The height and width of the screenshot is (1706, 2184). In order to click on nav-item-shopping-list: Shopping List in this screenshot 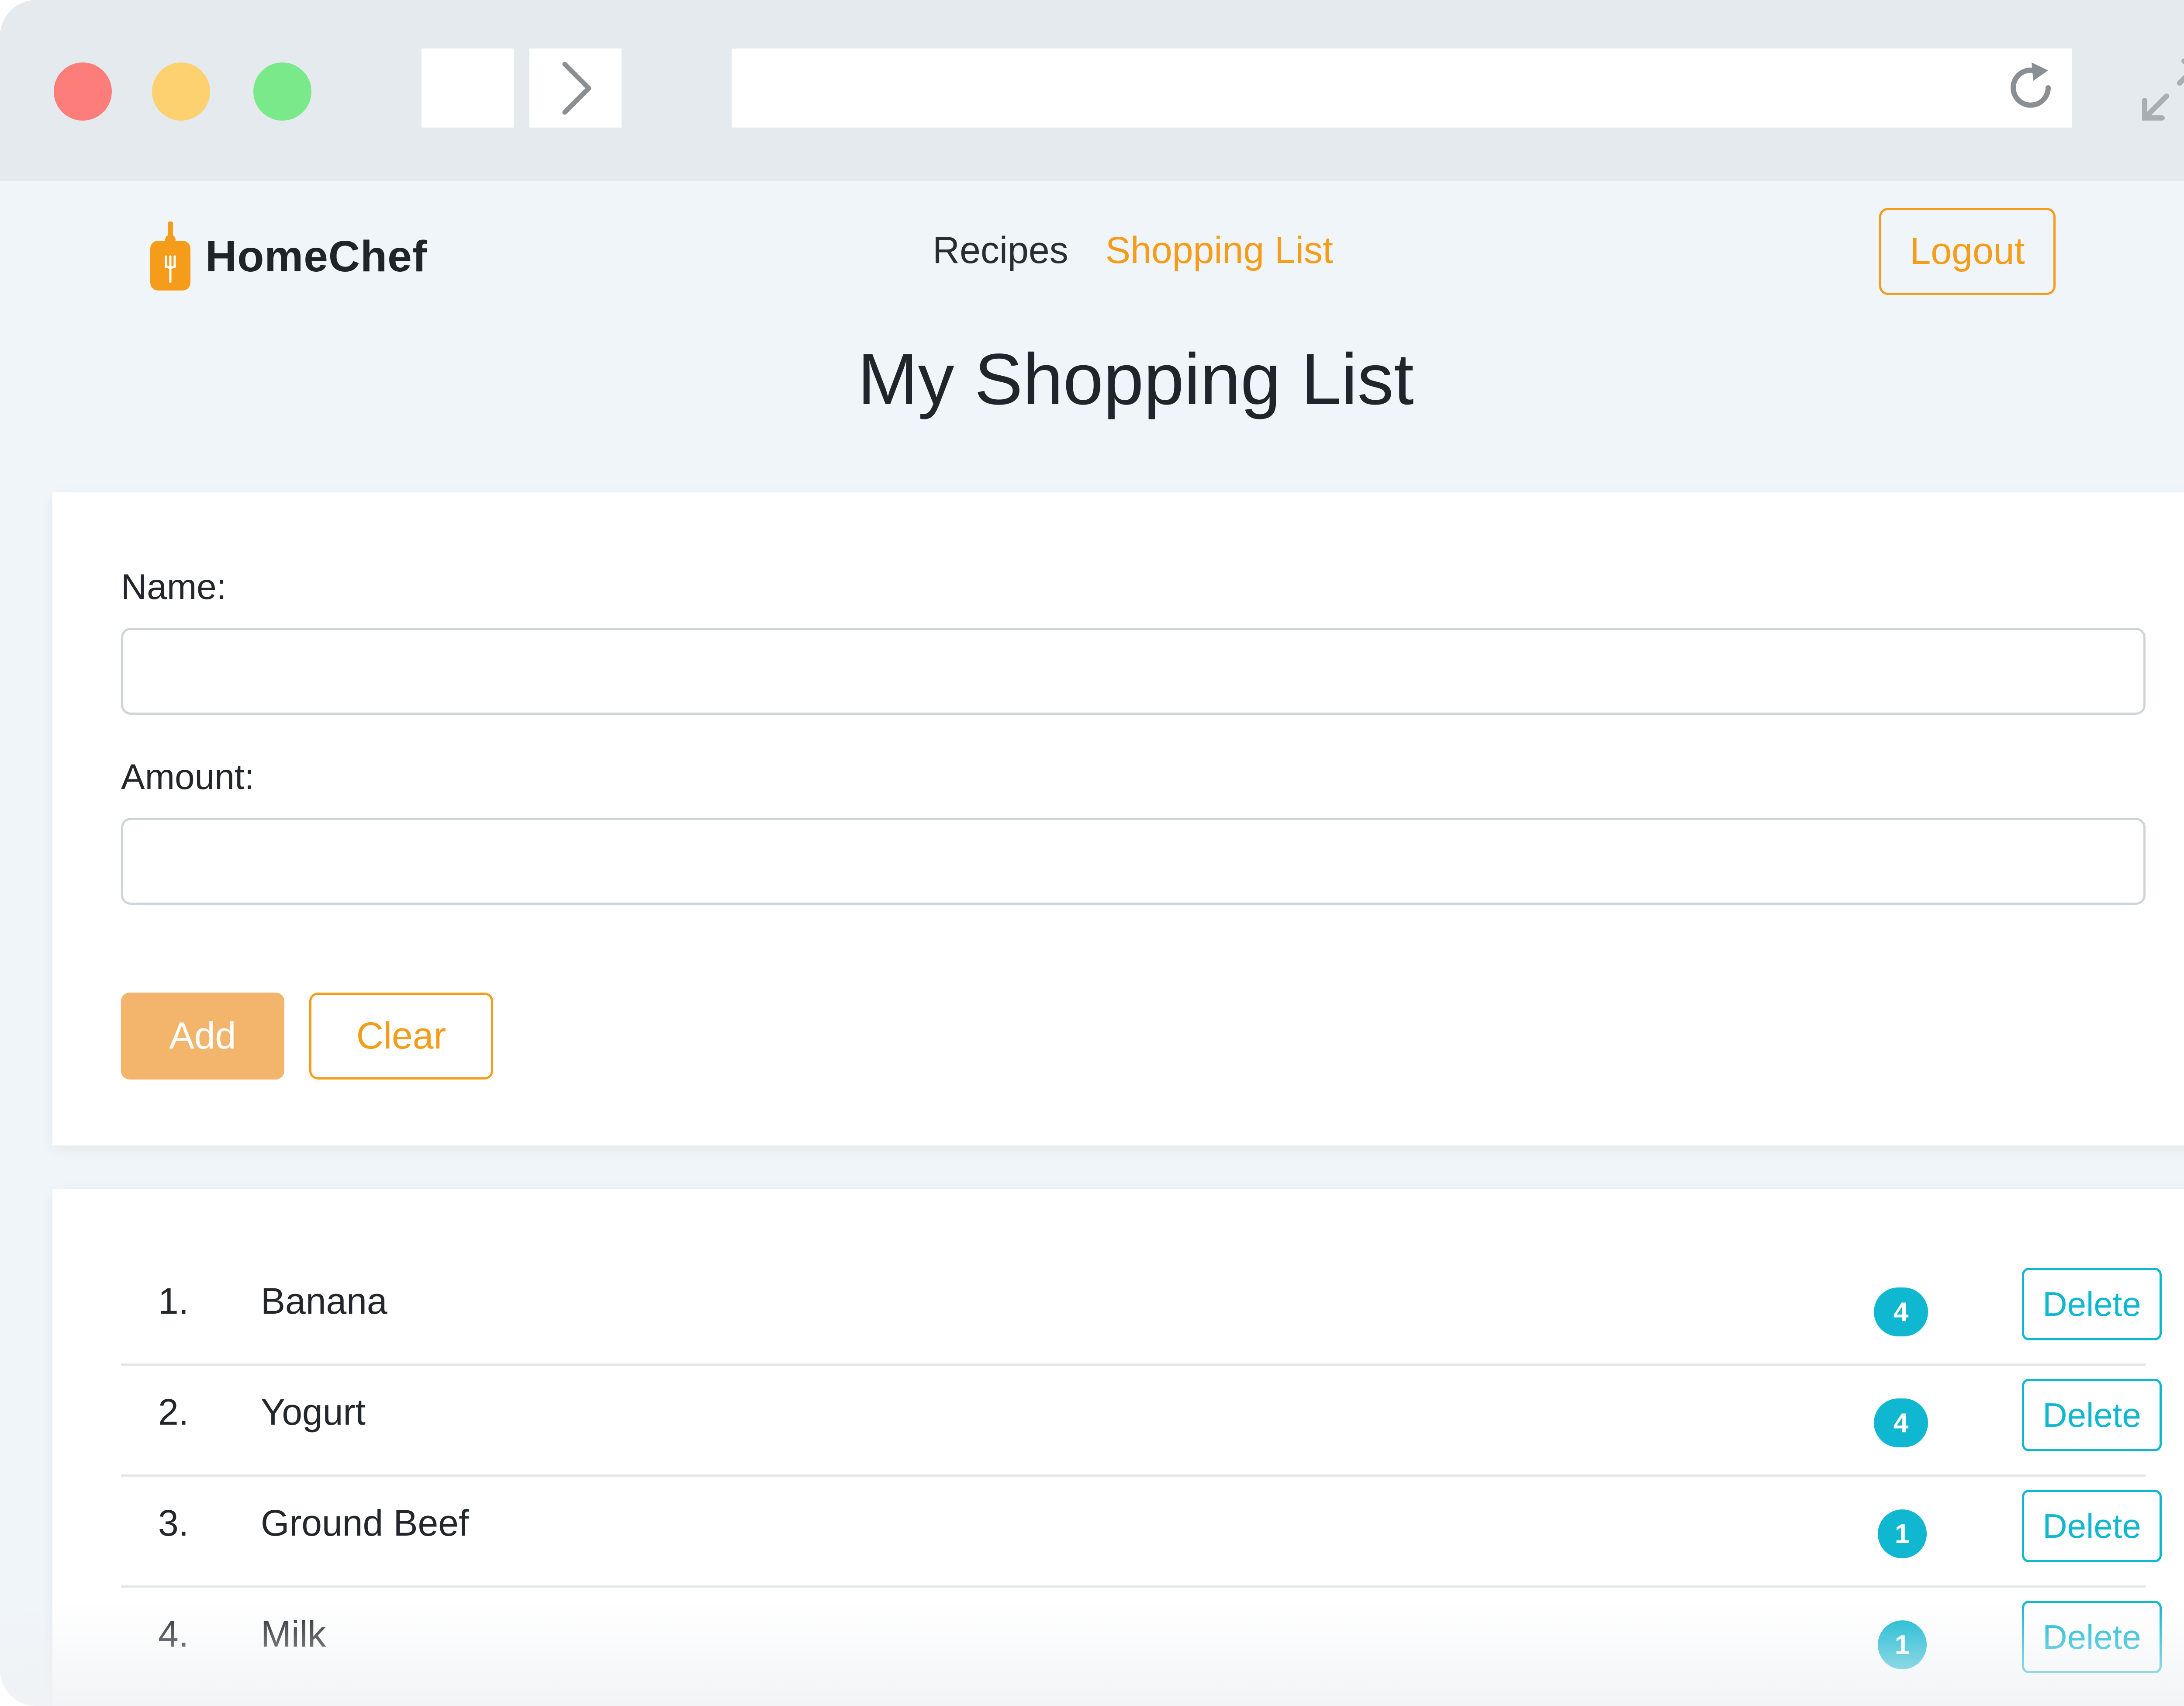, I will do `click(1219, 250)`.